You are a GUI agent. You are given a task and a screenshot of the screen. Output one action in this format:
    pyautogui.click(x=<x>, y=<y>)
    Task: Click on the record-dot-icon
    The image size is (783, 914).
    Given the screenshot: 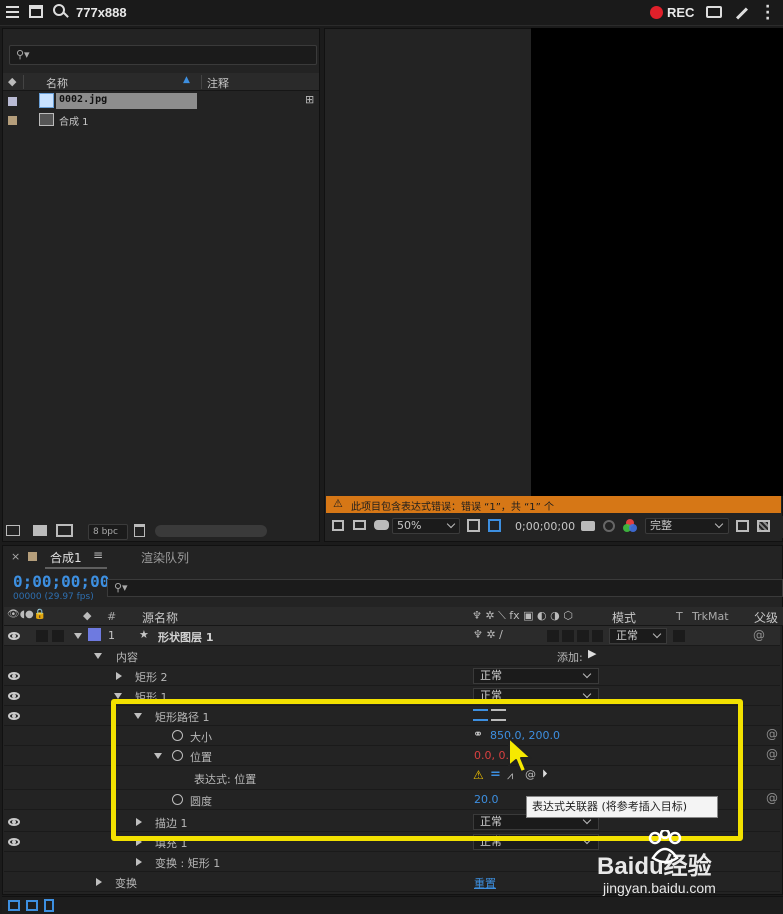 What is the action you would take?
    pyautogui.click(x=656, y=12)
    